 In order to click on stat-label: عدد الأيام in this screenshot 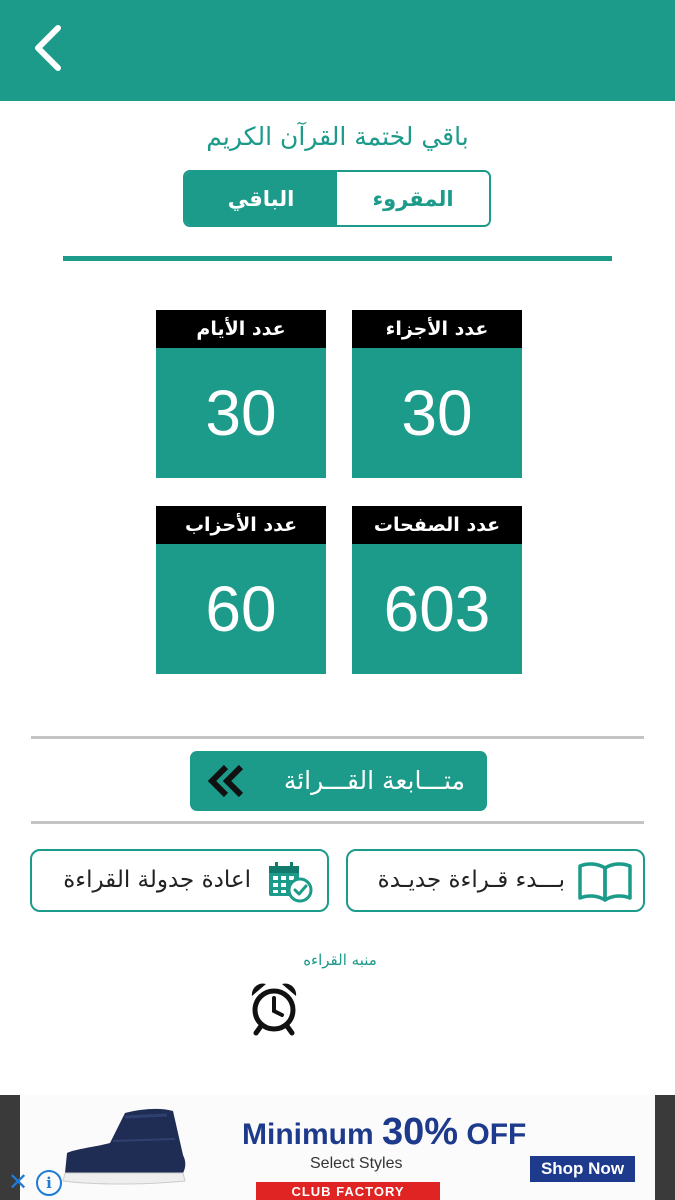, I will do `click(241, 329)`.